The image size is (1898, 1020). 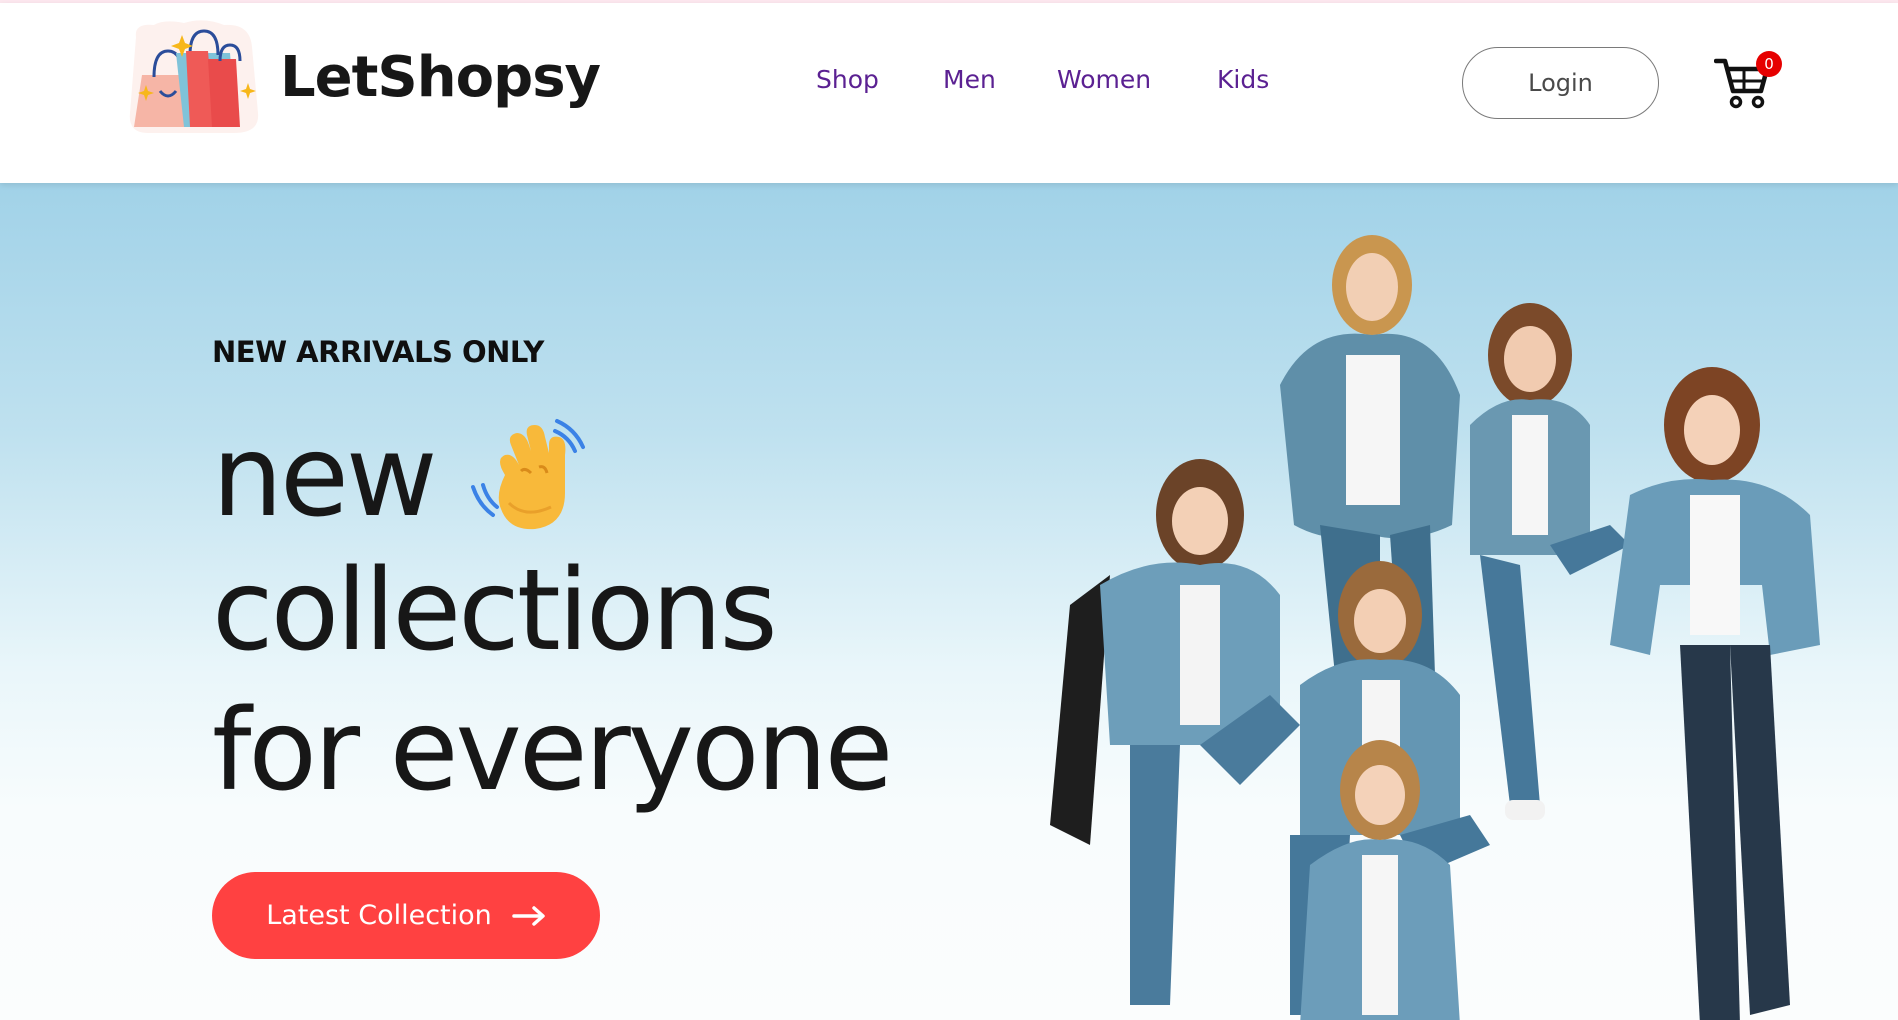 I want to click on hero-headline-line-2: collections, so click(x=495, y=611).